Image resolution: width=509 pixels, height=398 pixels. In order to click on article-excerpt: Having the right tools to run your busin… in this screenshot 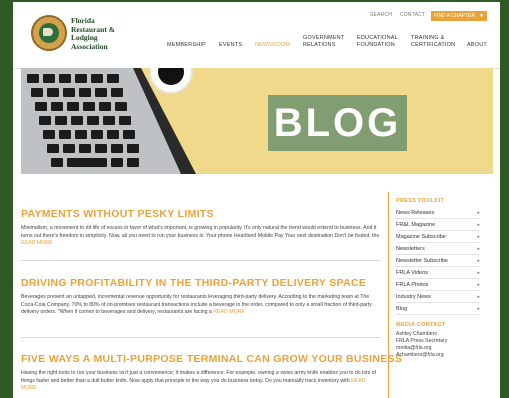, I will do `click(201, 381)`.